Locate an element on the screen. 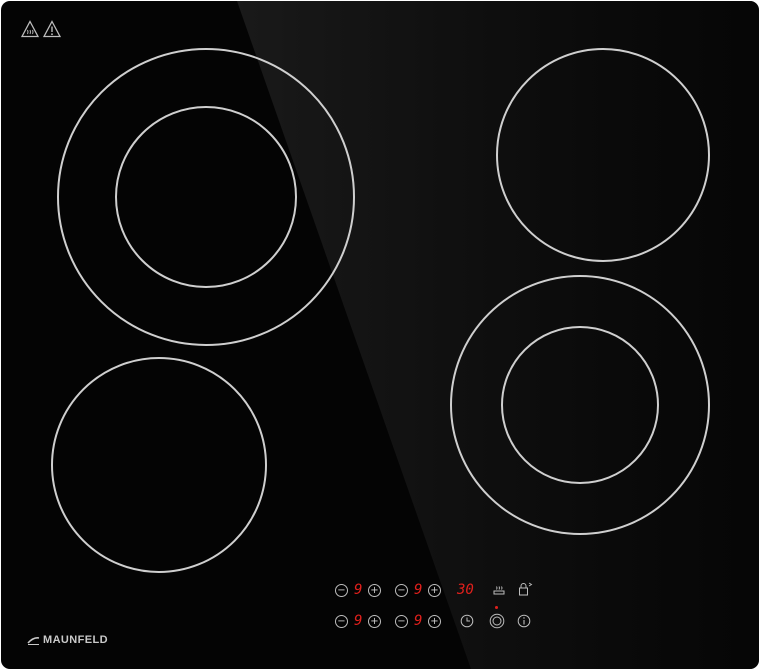 The width and height of the screenshot is (761, 672). zone-1-plus-button: + is located at coordinates (374, 590).